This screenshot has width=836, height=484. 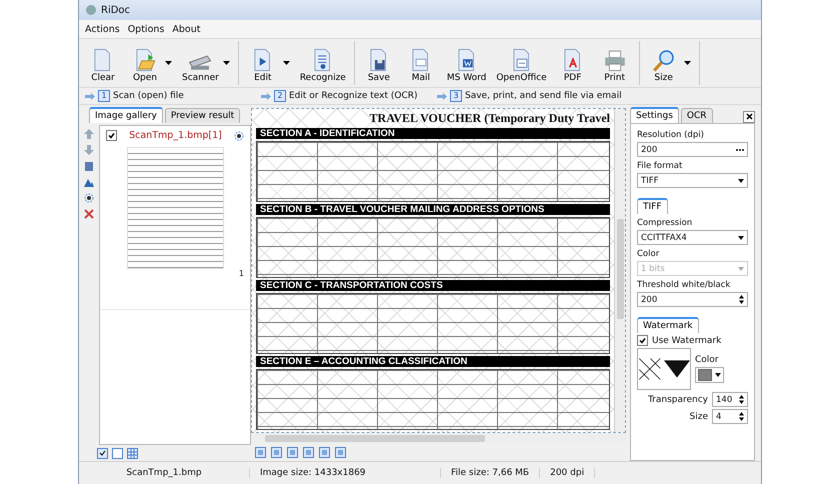 What do you see at coordinates (148, 96) in the screenshot?
I see `step-label: Scan (open) file` at bounding box center [148, 96].